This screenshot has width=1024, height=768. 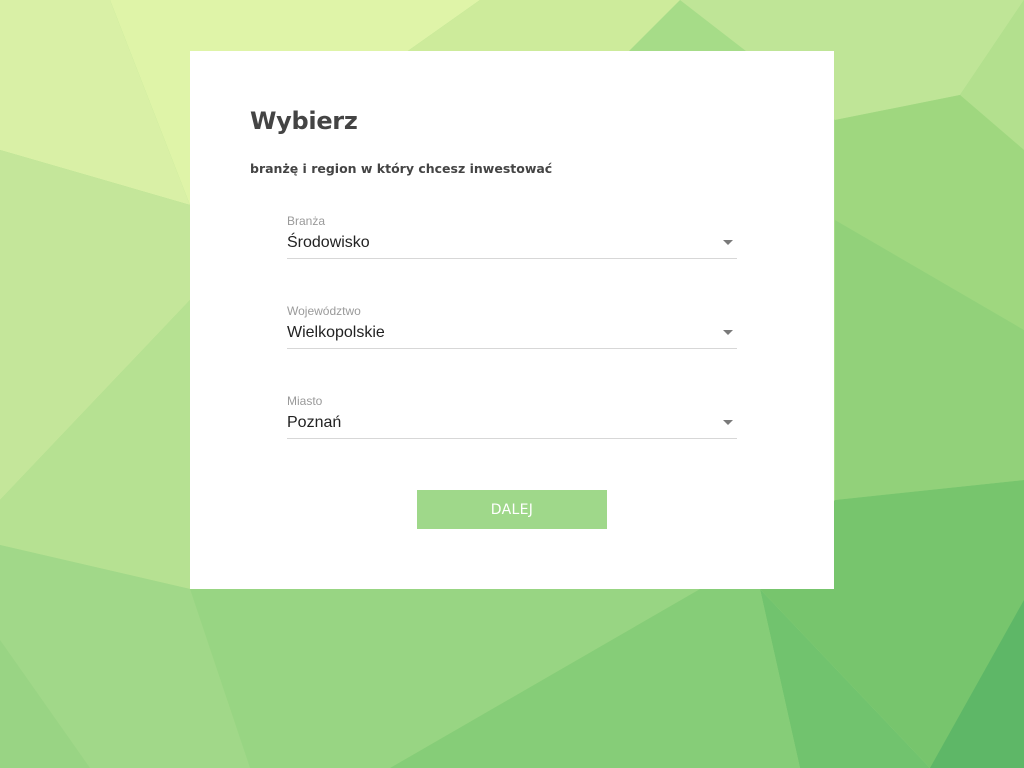 I want to click on voivodeship-value: Wielkopolskie, so click(x=336, y=332).